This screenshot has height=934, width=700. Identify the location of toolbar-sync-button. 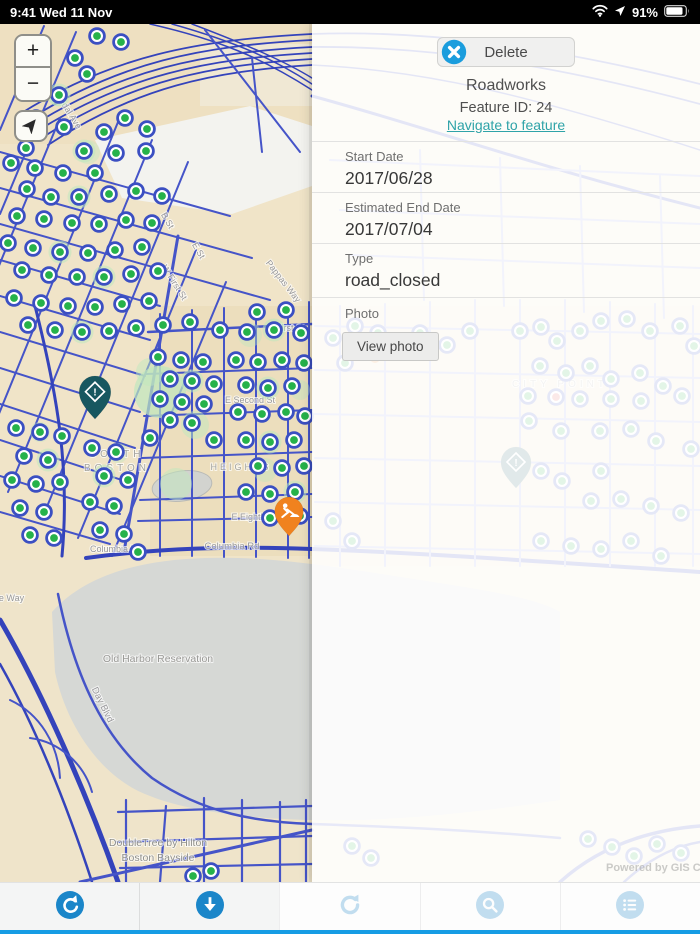
(349, 907).